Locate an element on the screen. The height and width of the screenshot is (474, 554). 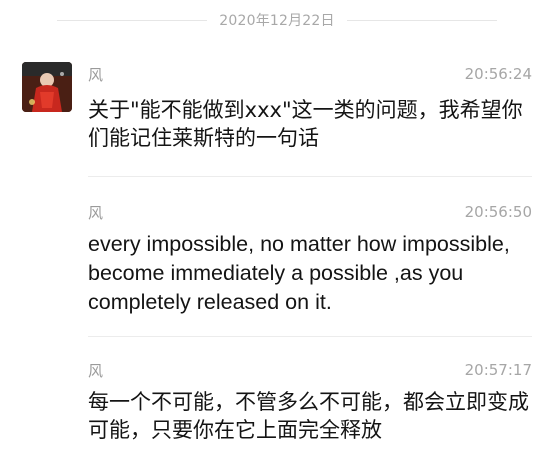
message-timestamp: 20:57:17 is located at coordinates (498, 370).